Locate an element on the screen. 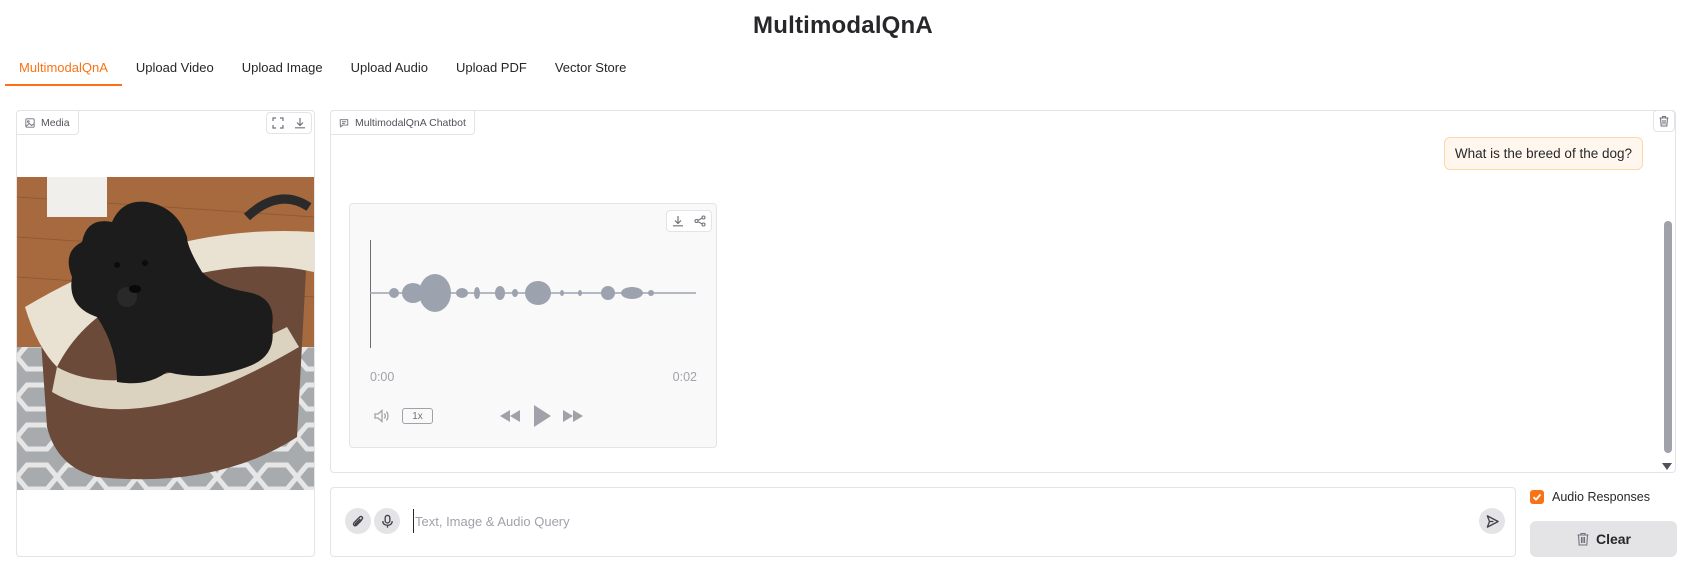 The image size is (1686, 570). audio-current-time: 0:00 is located at coordinates (382, 377).